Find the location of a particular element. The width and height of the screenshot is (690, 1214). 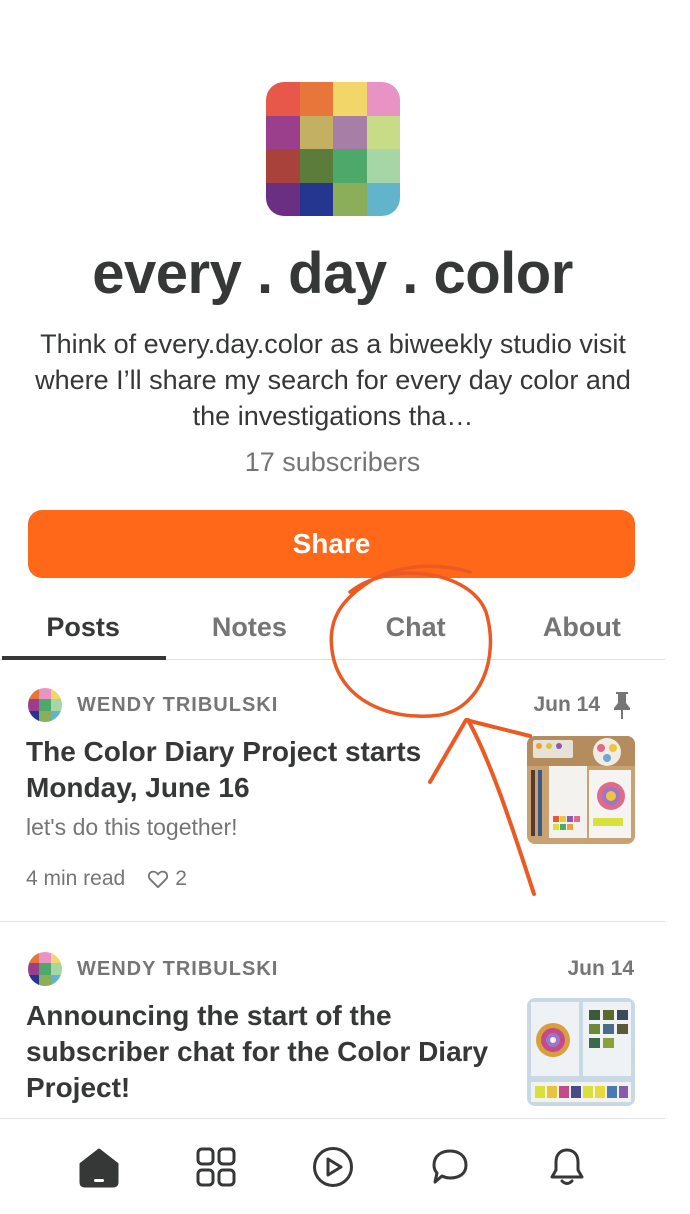

read-time: 4 min read is located at coordinates (76, 878).